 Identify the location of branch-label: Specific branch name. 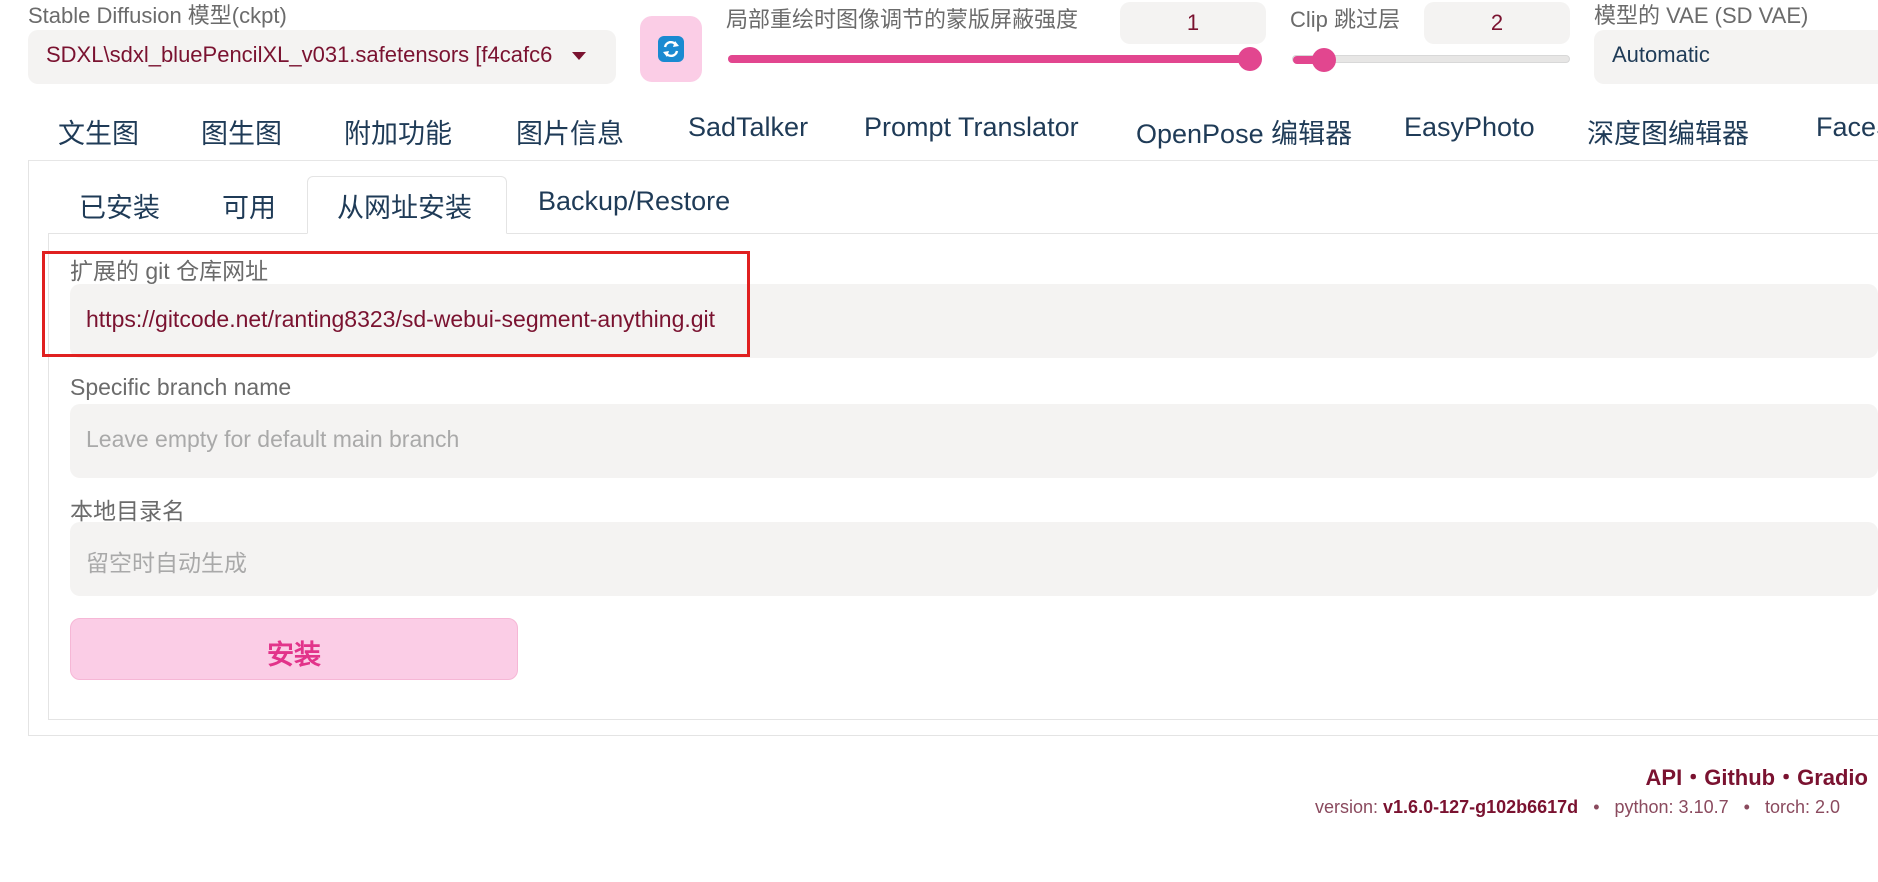
(181, 387).